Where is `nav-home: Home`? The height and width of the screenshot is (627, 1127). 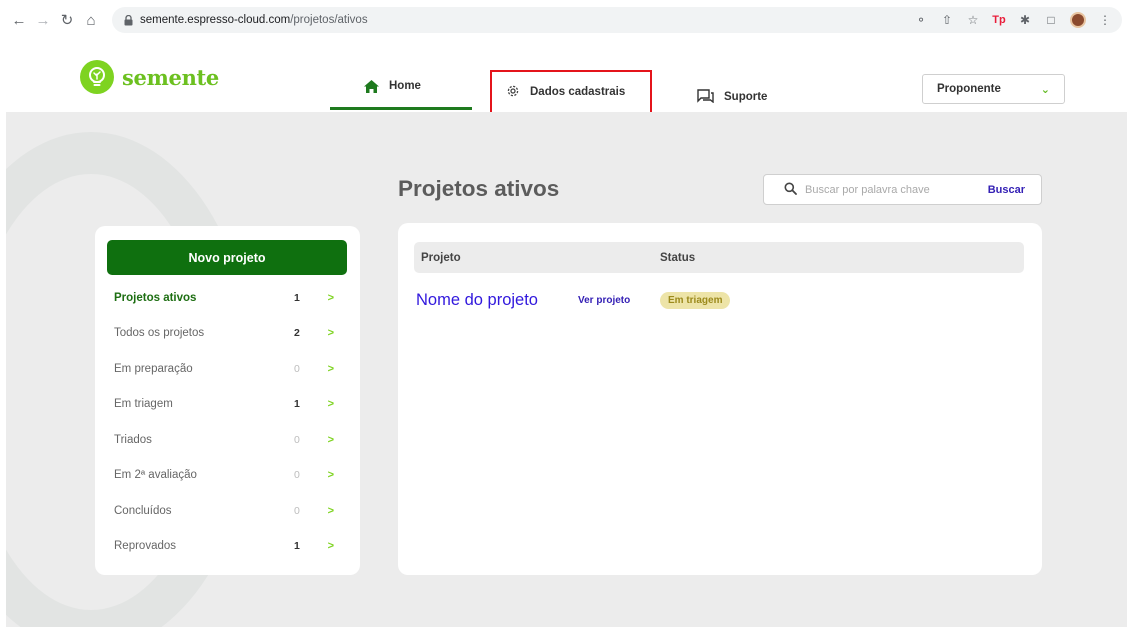
nav-home: Home is located at coordinates (401, 89).